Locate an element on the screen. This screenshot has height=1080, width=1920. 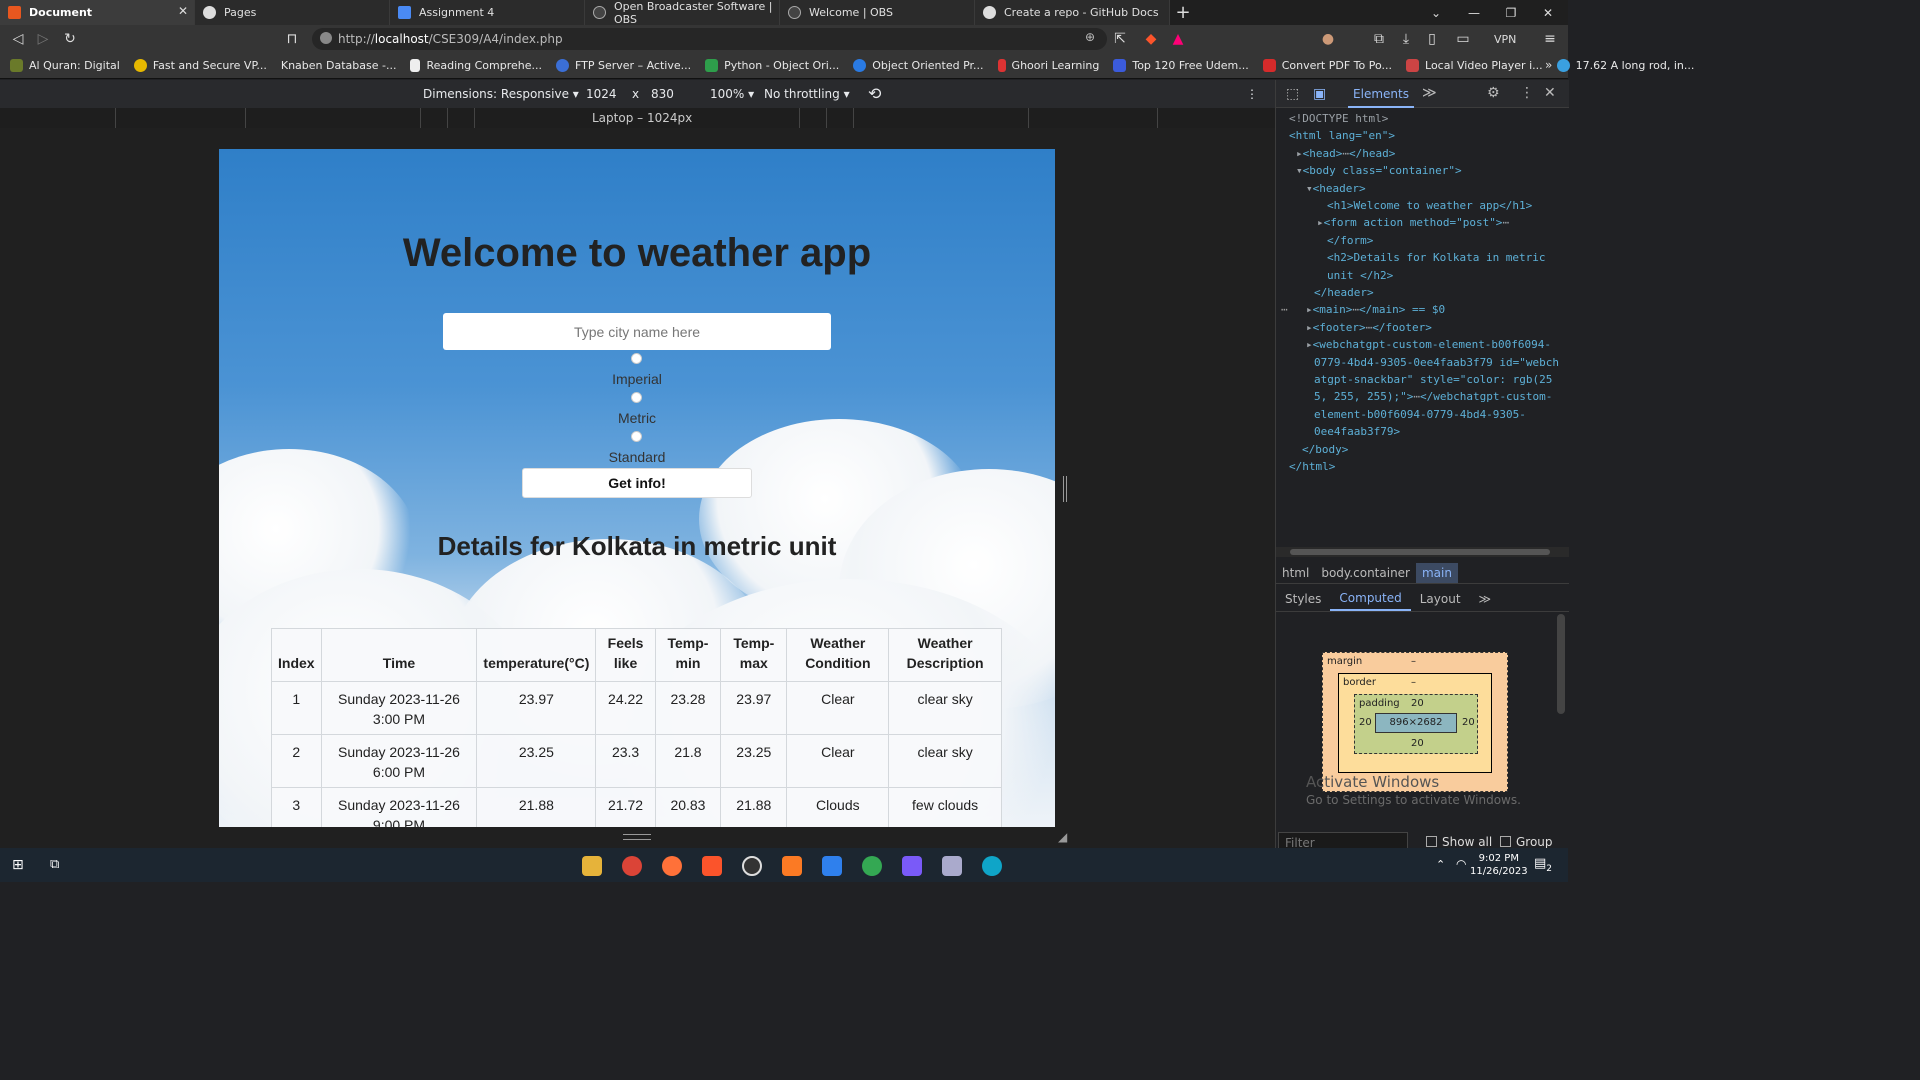
dimensions-select: Dimensions: Responsive ▾ is located at coordinates (501, 94).